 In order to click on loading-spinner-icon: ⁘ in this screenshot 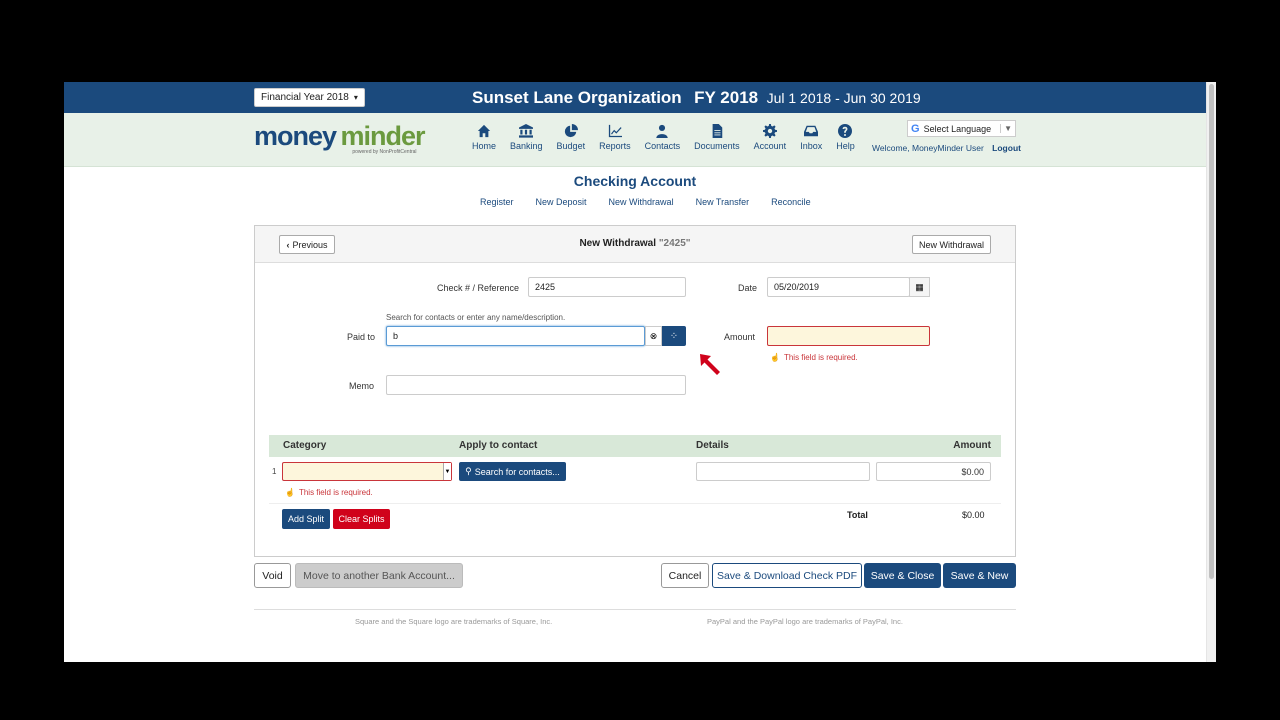, I will do `click(674, 336)`.